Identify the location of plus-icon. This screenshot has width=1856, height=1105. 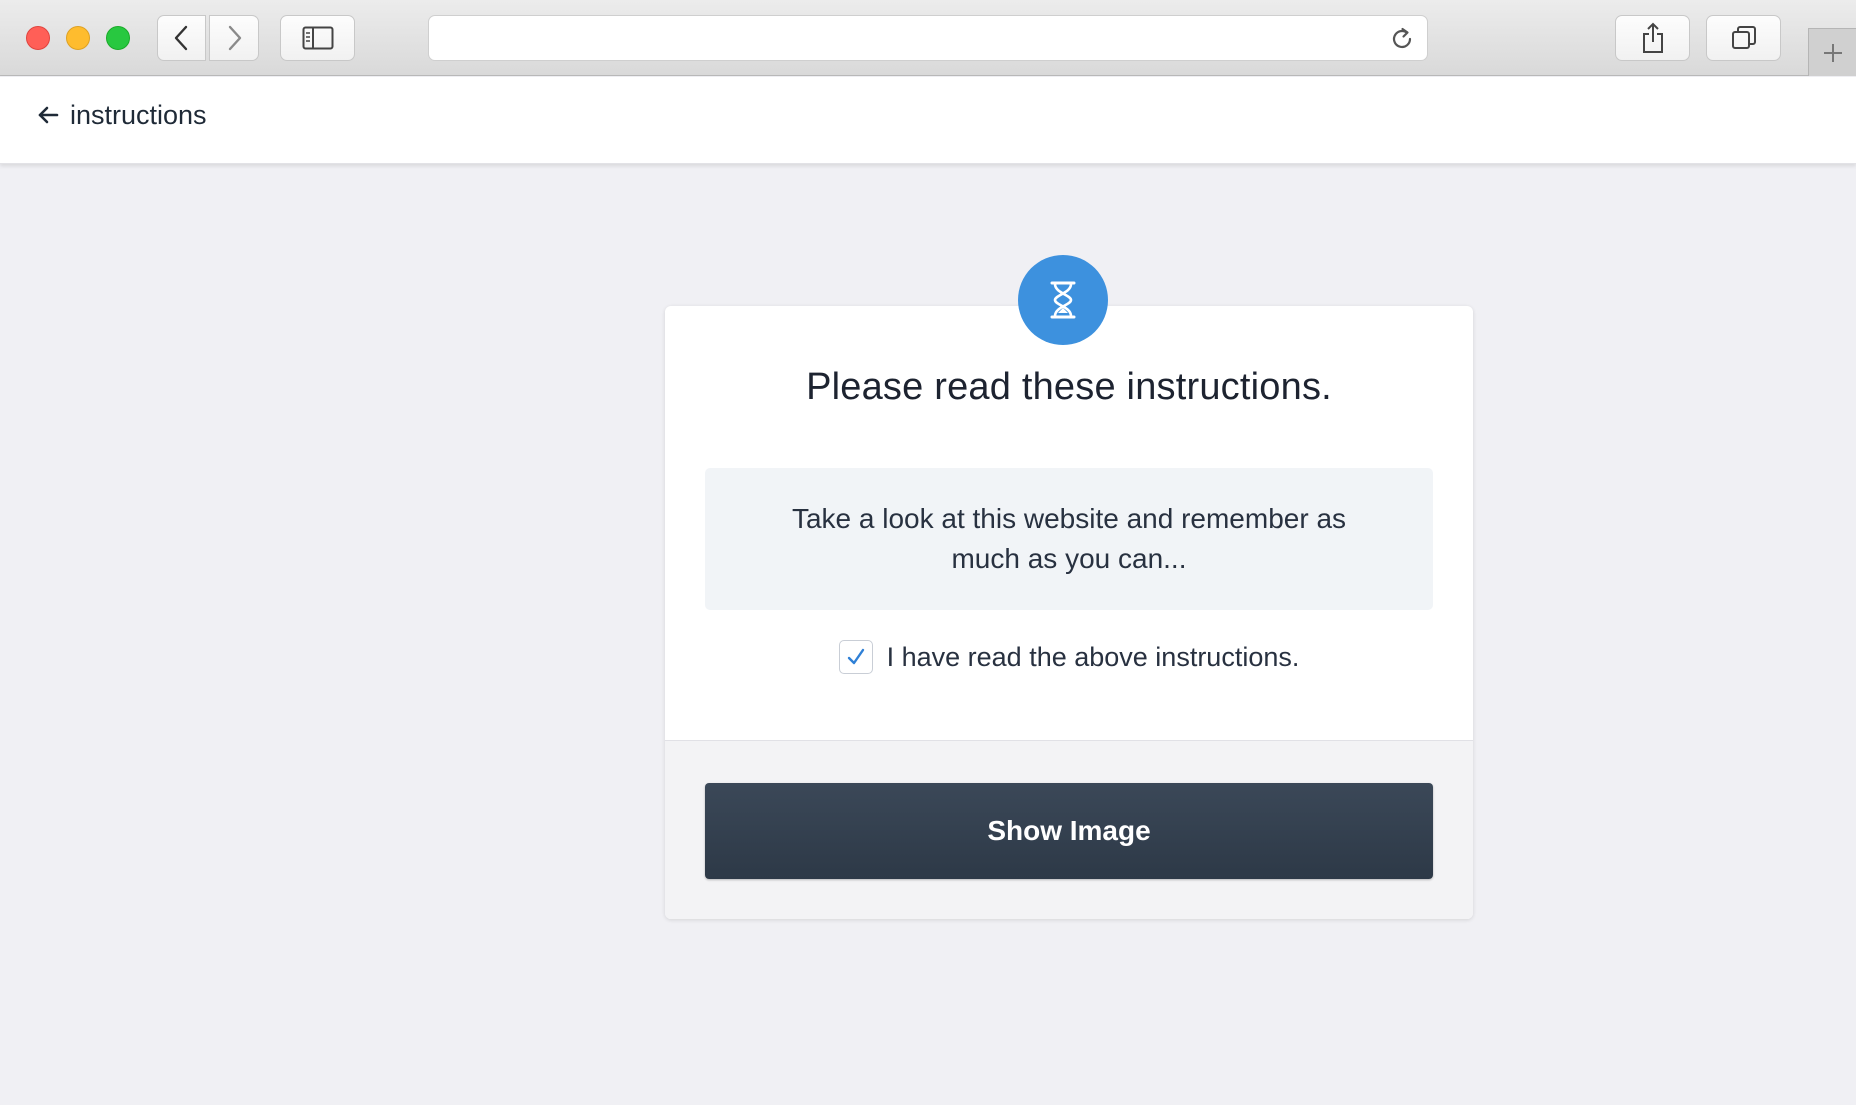
(1832, 52).